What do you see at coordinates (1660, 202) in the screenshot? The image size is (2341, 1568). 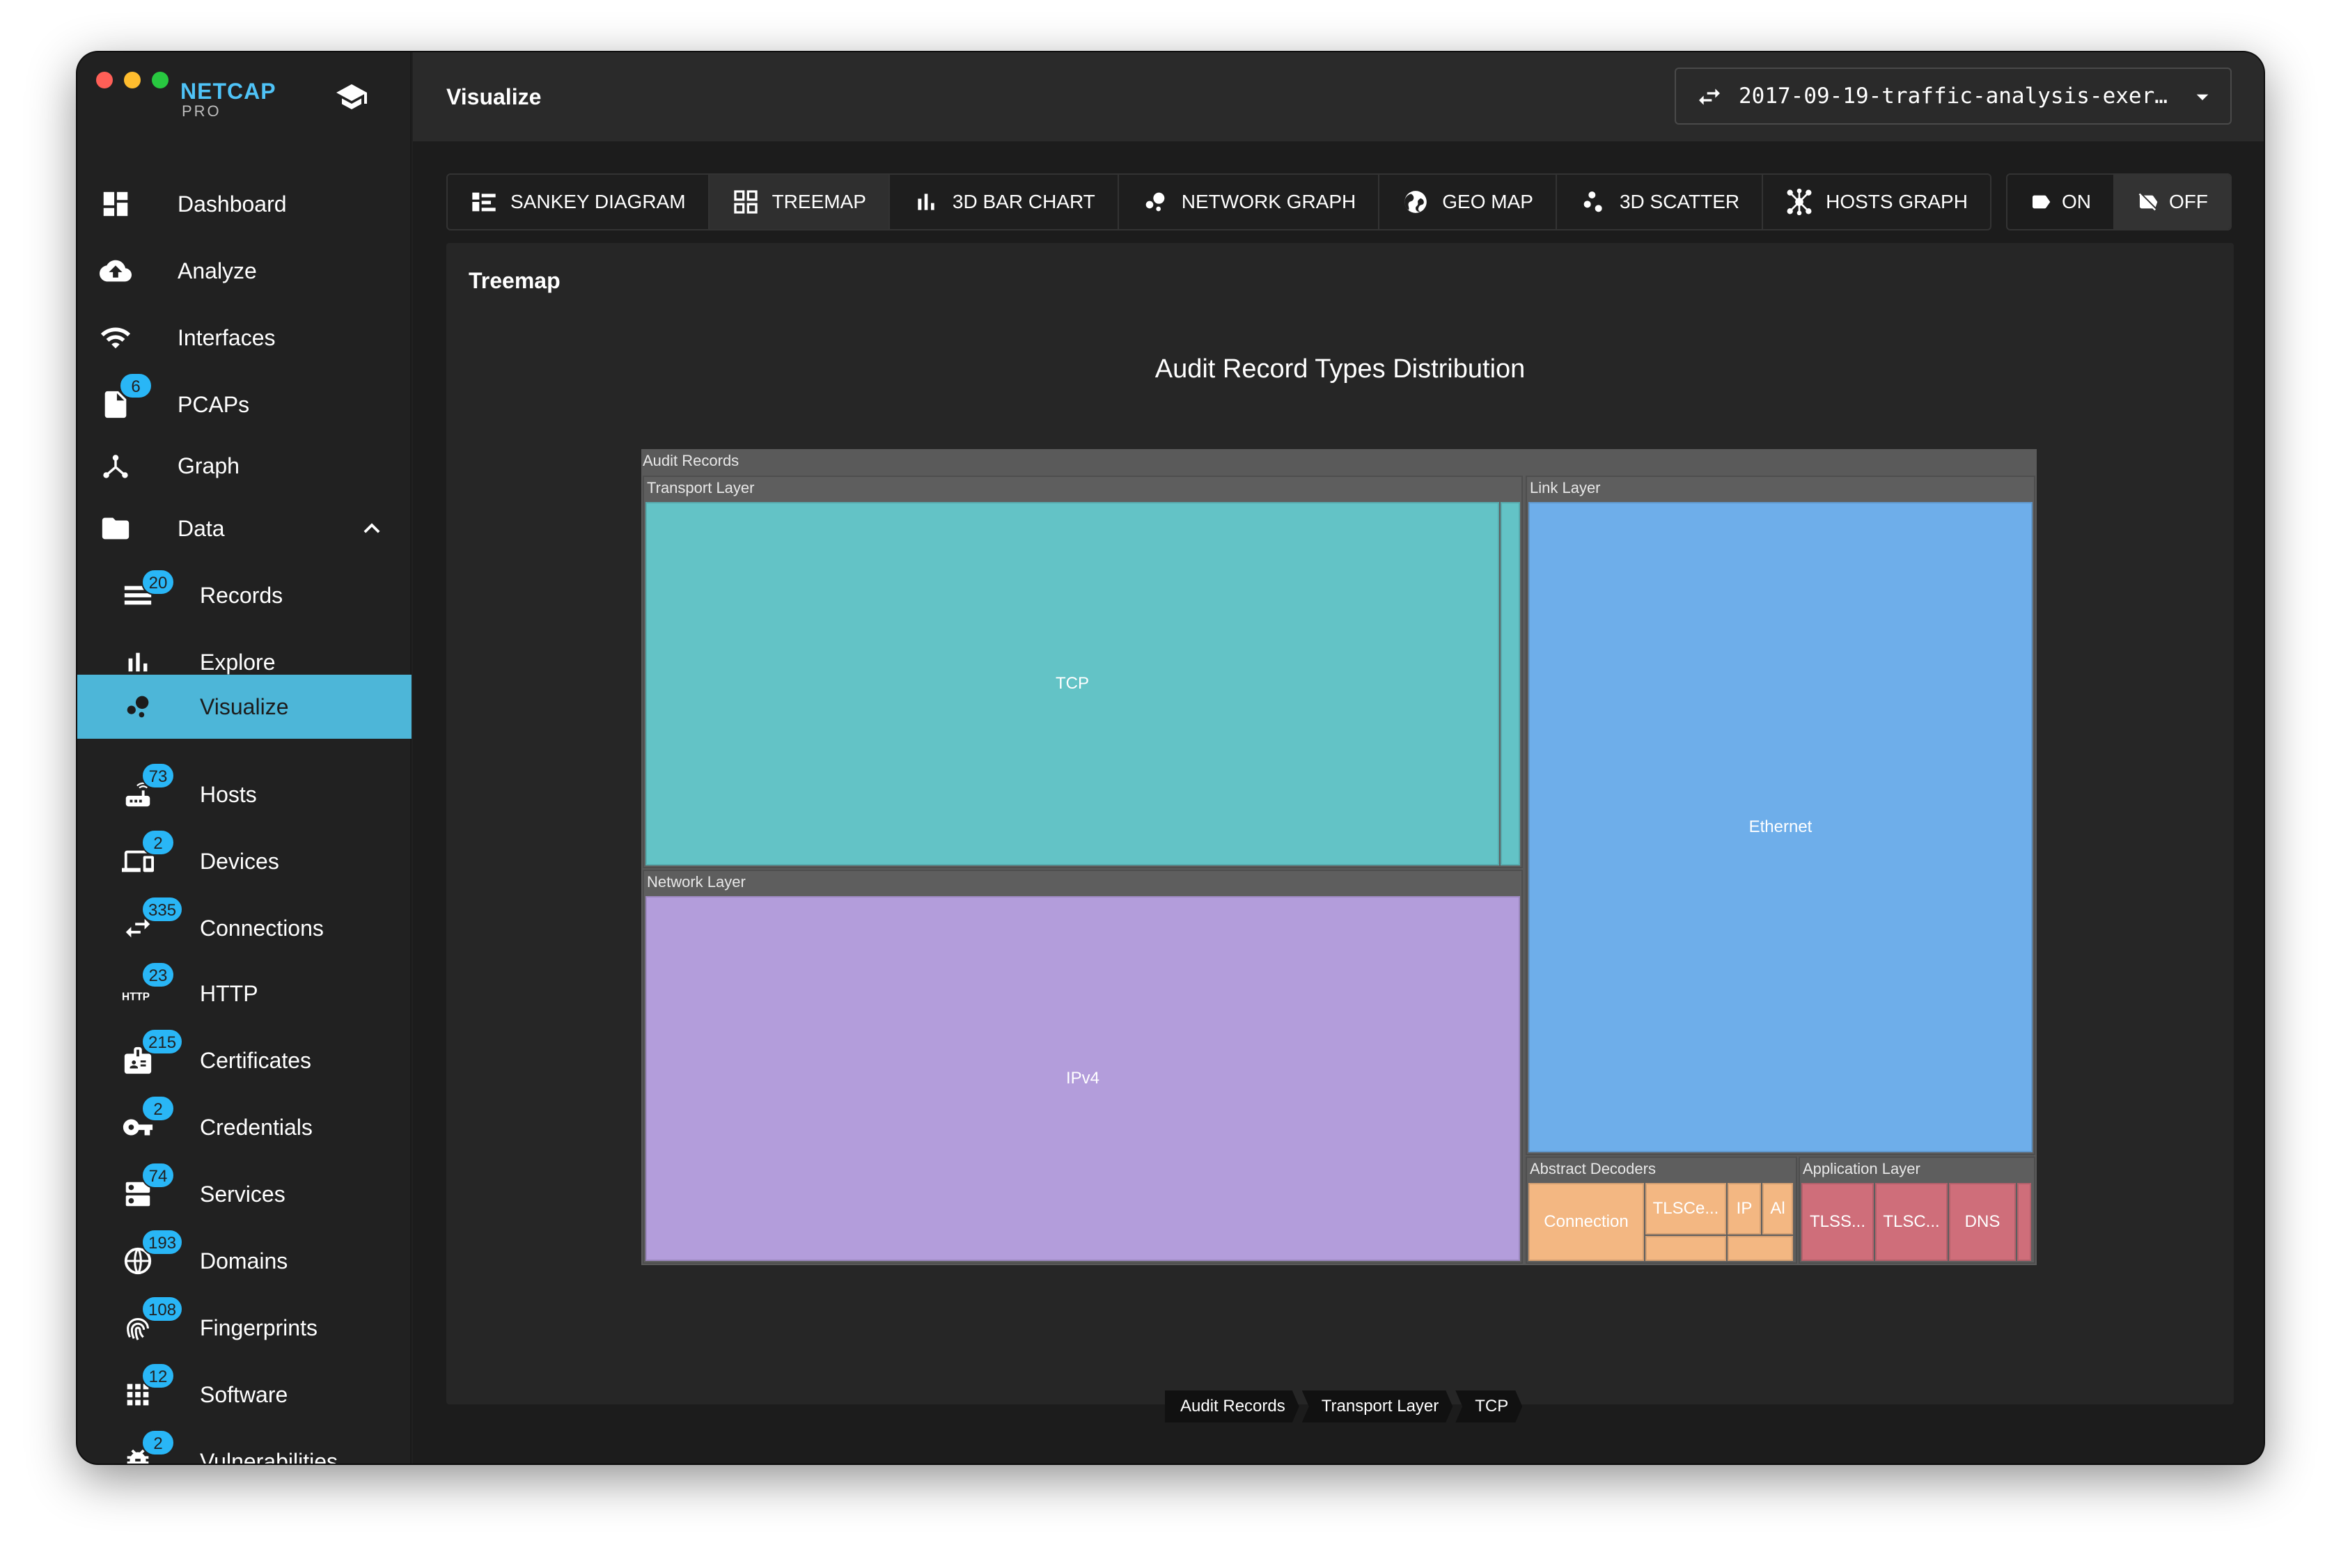 I see `tab-3d-scatter: 3D SCATTER` at bounding box center [1660, 202].